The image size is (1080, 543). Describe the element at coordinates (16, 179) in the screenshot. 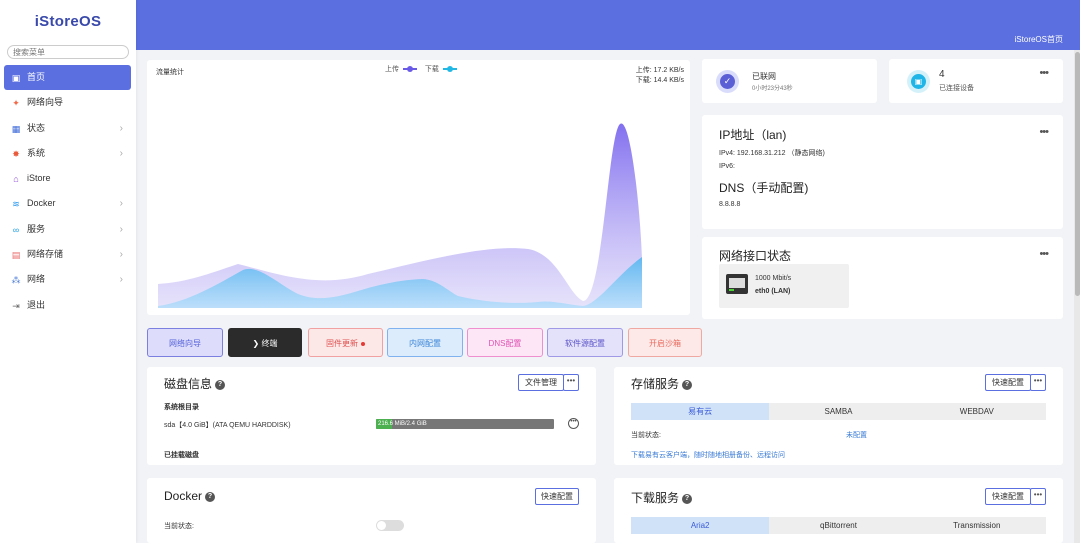

I see `store-icon: ⌂` at that location.